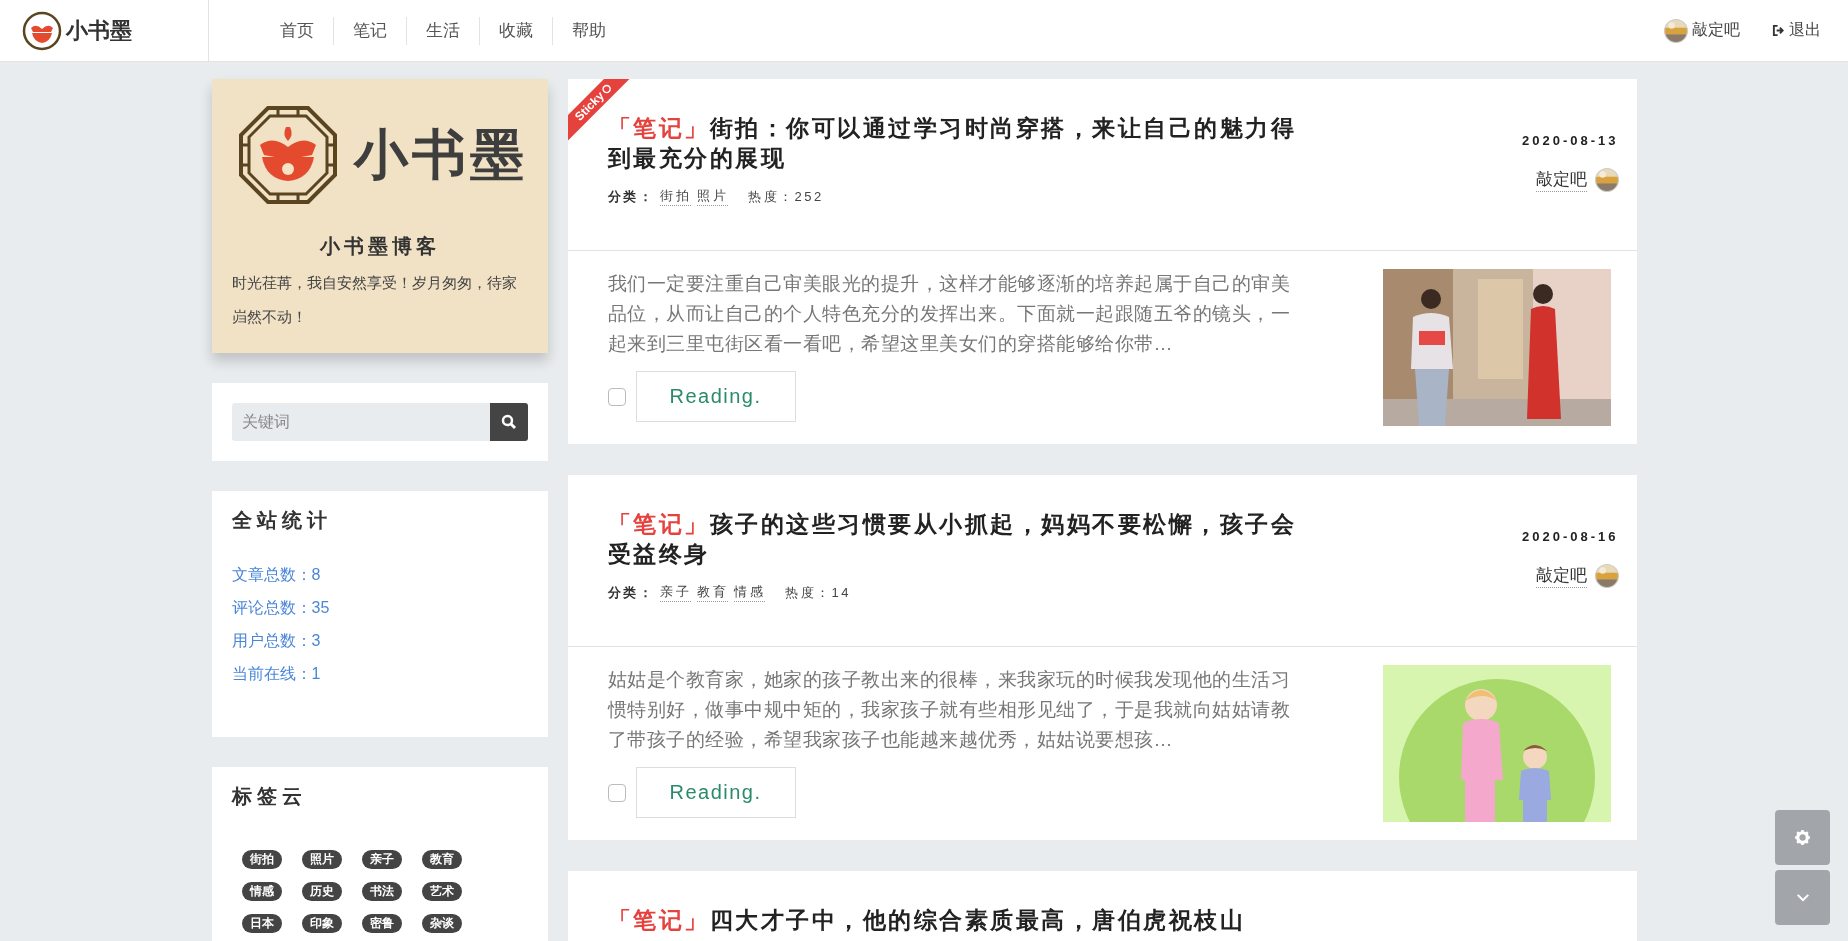 This screenshot has height=941, width=1848. Describe the element at coordinates (957, 920) in the screenshot. I see `post-title-link: 「笔记」四大才子中，他的综合素质最高，唐伯虎祝枝山` at that location.